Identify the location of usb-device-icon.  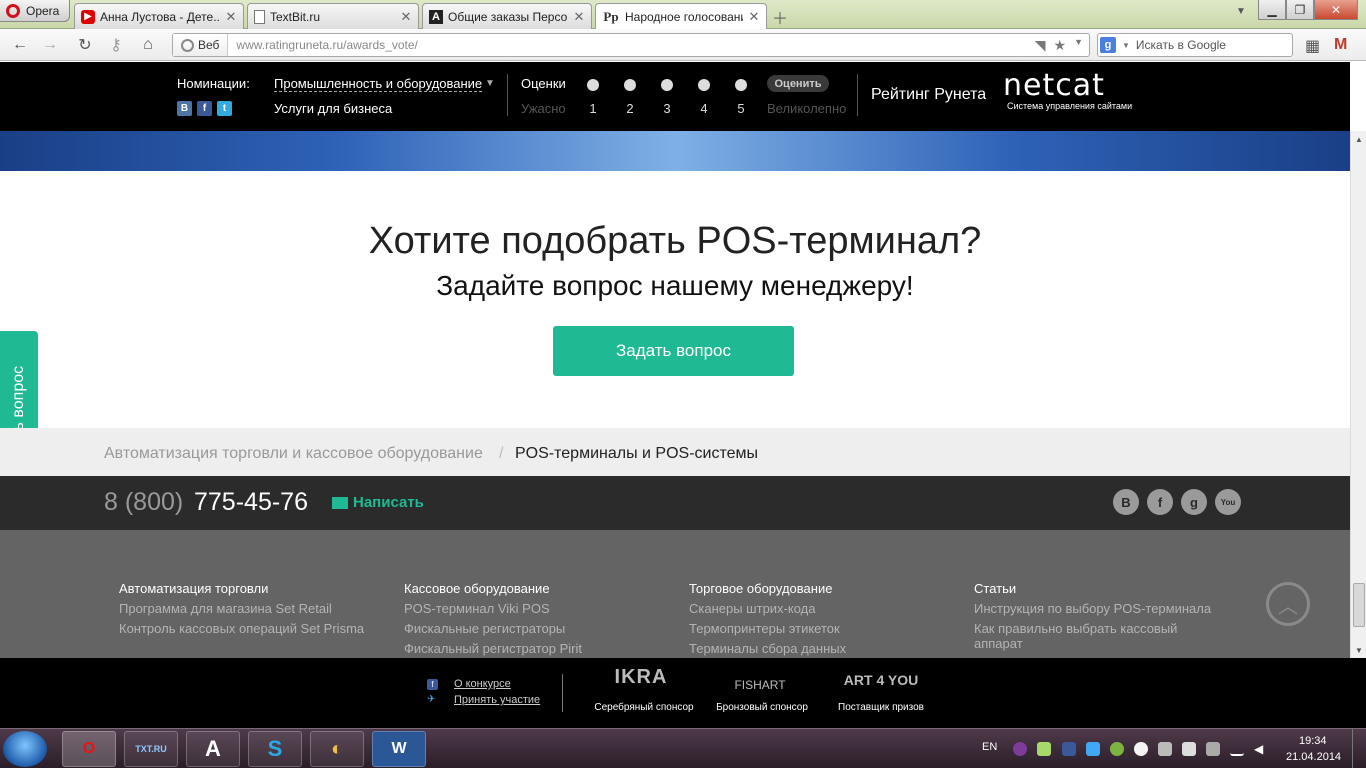
(1189, 749).